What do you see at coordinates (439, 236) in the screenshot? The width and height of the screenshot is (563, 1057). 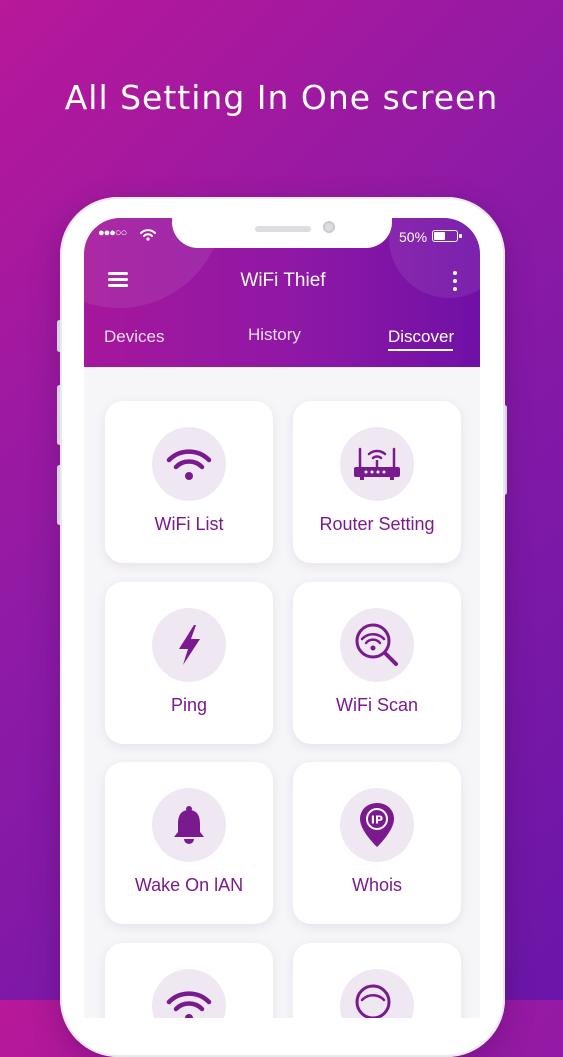 I see `battery-fill` at bounding box center [439, 236].